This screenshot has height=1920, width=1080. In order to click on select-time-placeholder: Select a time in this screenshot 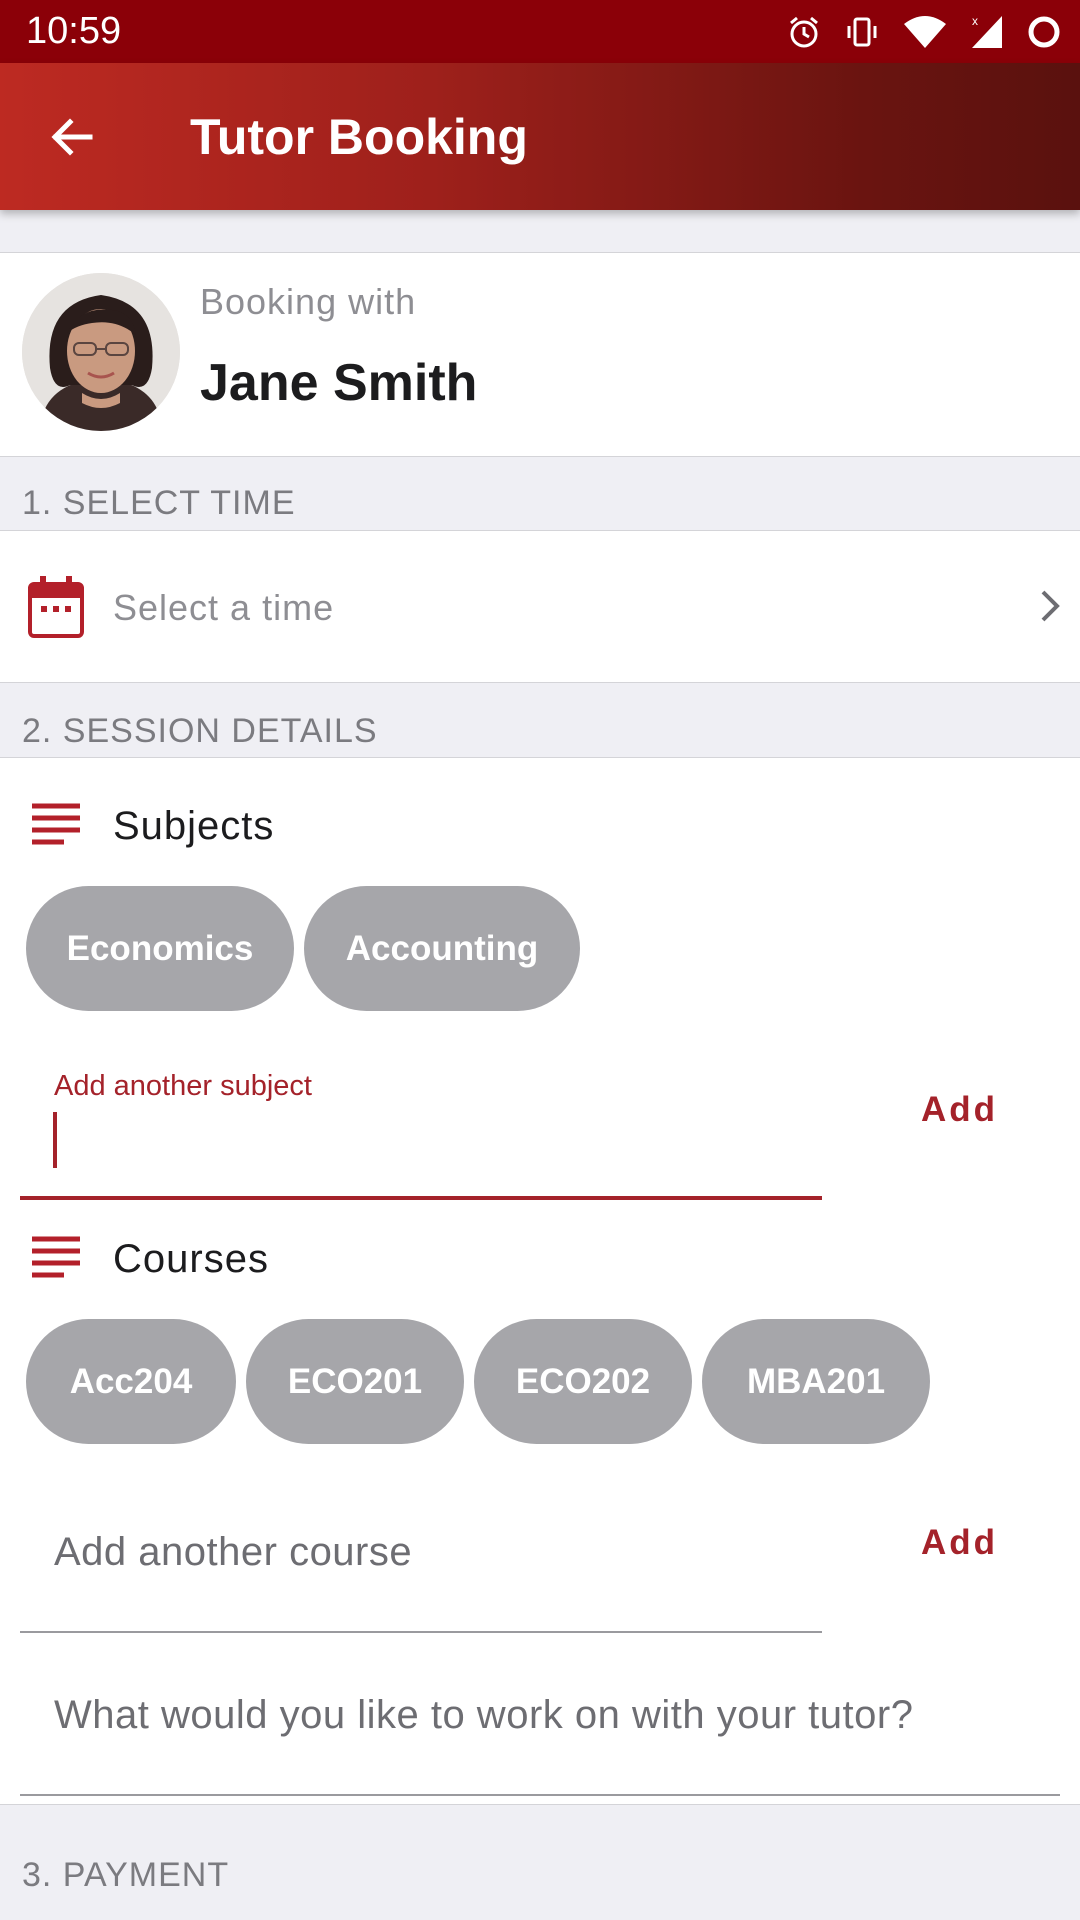, I will do `click(224, 607)`.